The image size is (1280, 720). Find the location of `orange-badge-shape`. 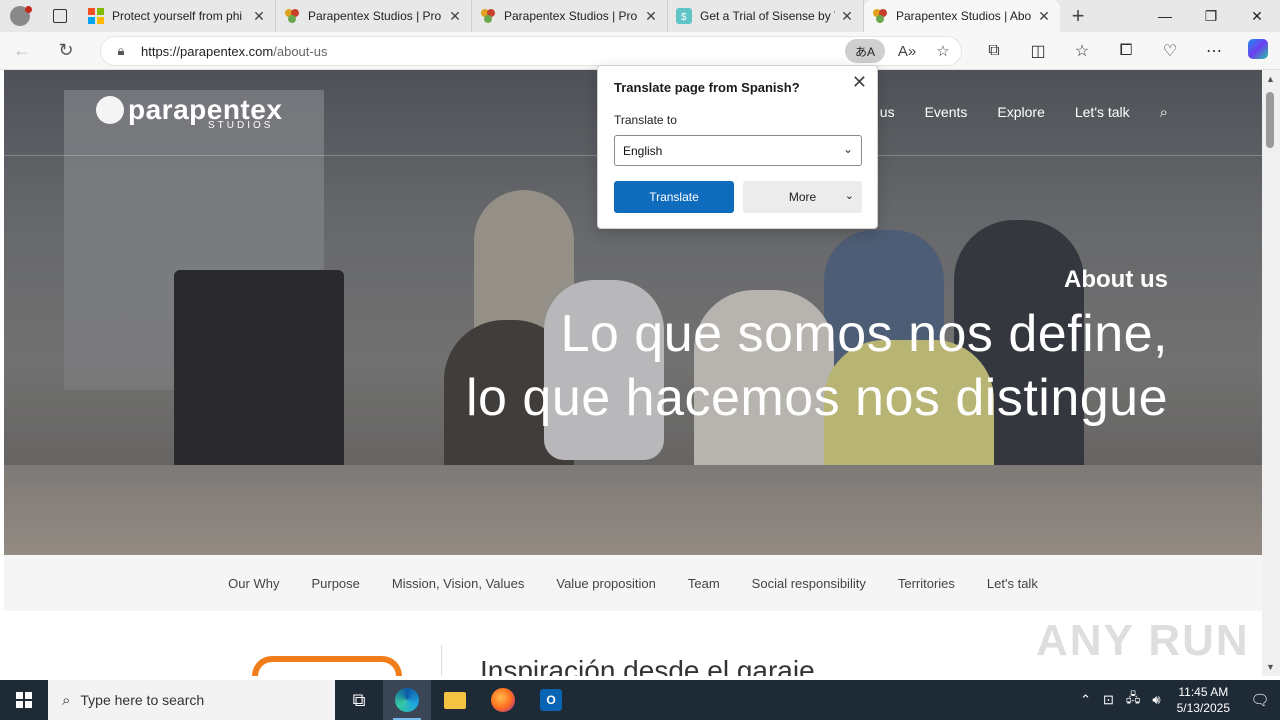

orange-badge-shape is located at coordinates (327, 666).